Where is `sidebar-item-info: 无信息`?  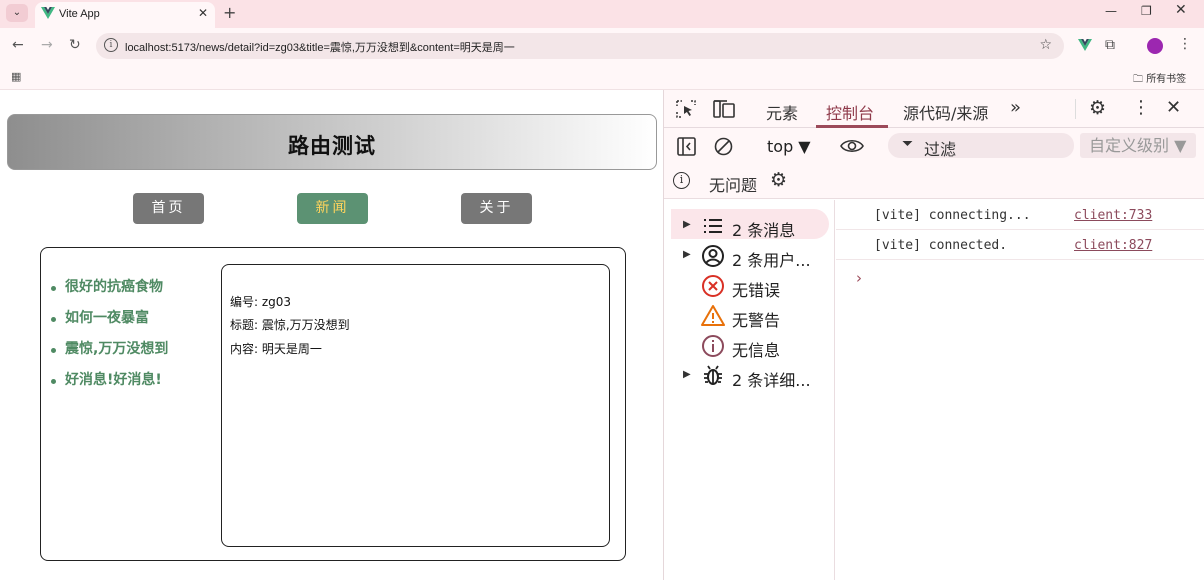 sidebar-item-info: 无信息 is located at coordinates (749, 347).